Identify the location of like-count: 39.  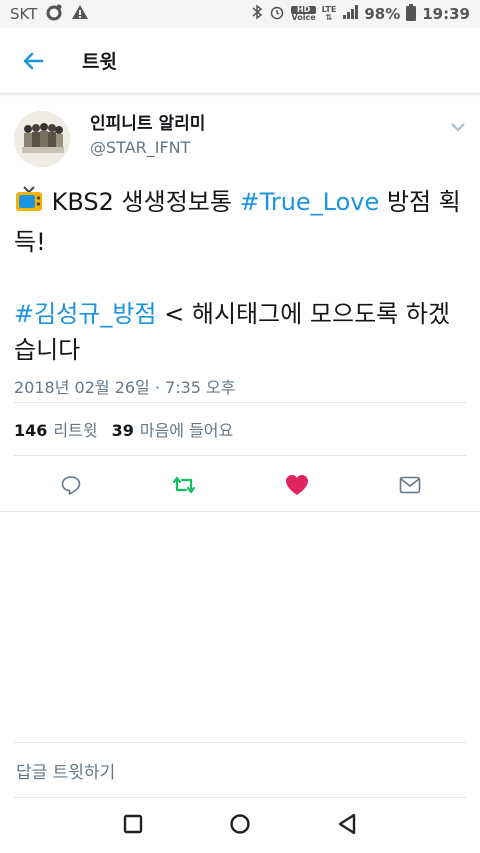
(122, 430).